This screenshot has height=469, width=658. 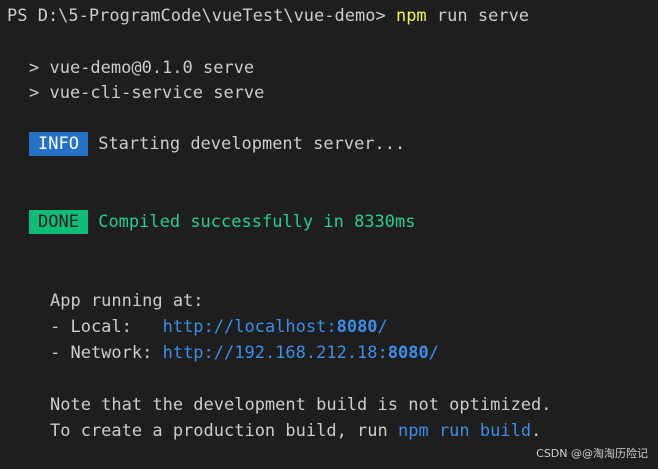 I want to click on done-line: DONE Compiled successfully in 8330ms, so click(x=222, y=222).